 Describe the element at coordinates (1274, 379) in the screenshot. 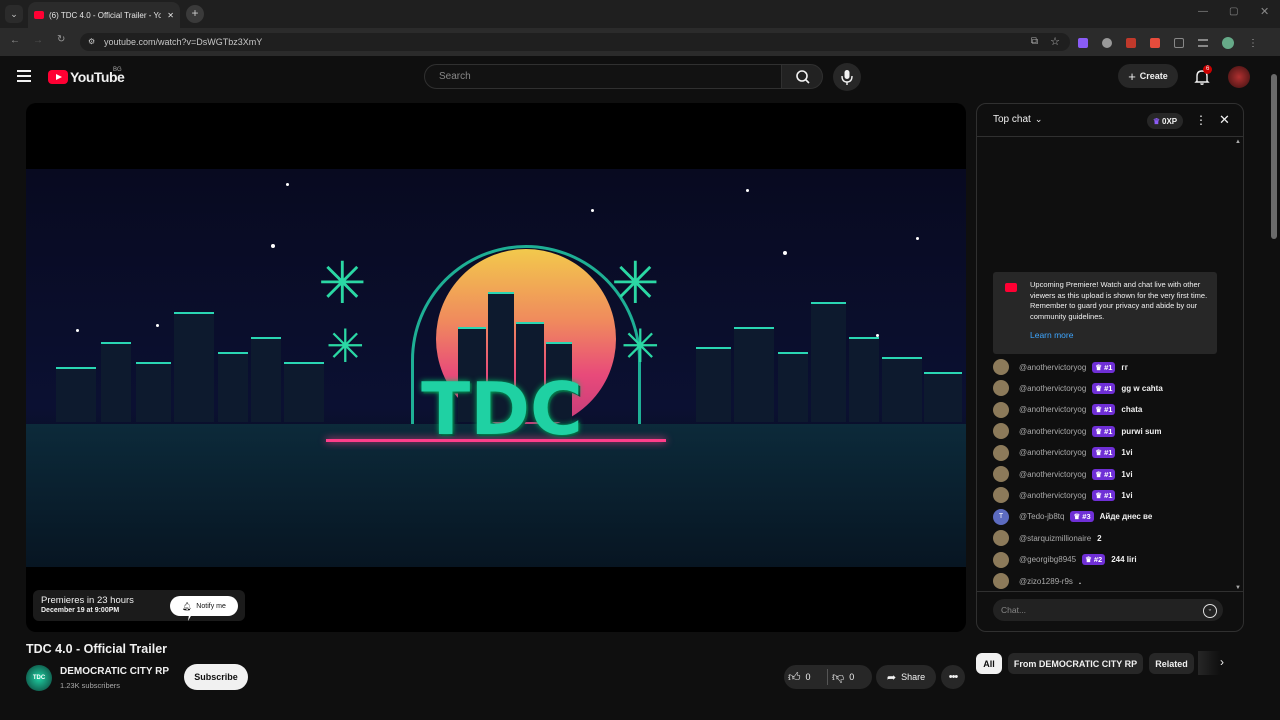

I see `page-scrollbar` at that location.